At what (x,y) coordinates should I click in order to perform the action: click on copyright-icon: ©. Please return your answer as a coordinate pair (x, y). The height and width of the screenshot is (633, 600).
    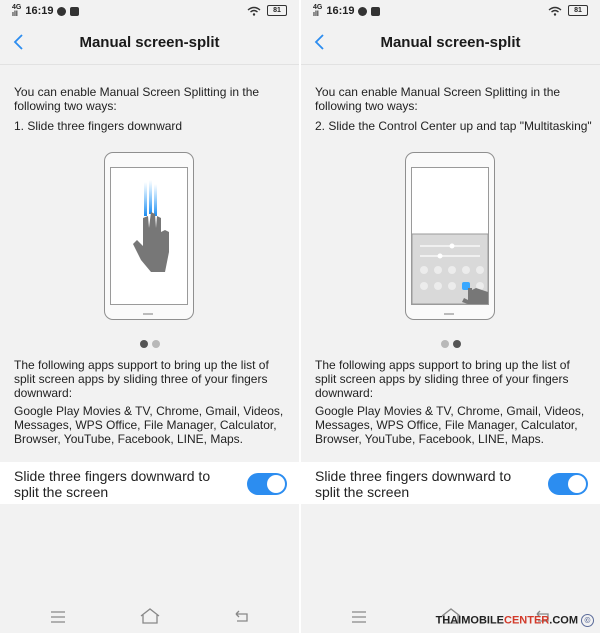
    Looking at the image, I should click on (587, 620).